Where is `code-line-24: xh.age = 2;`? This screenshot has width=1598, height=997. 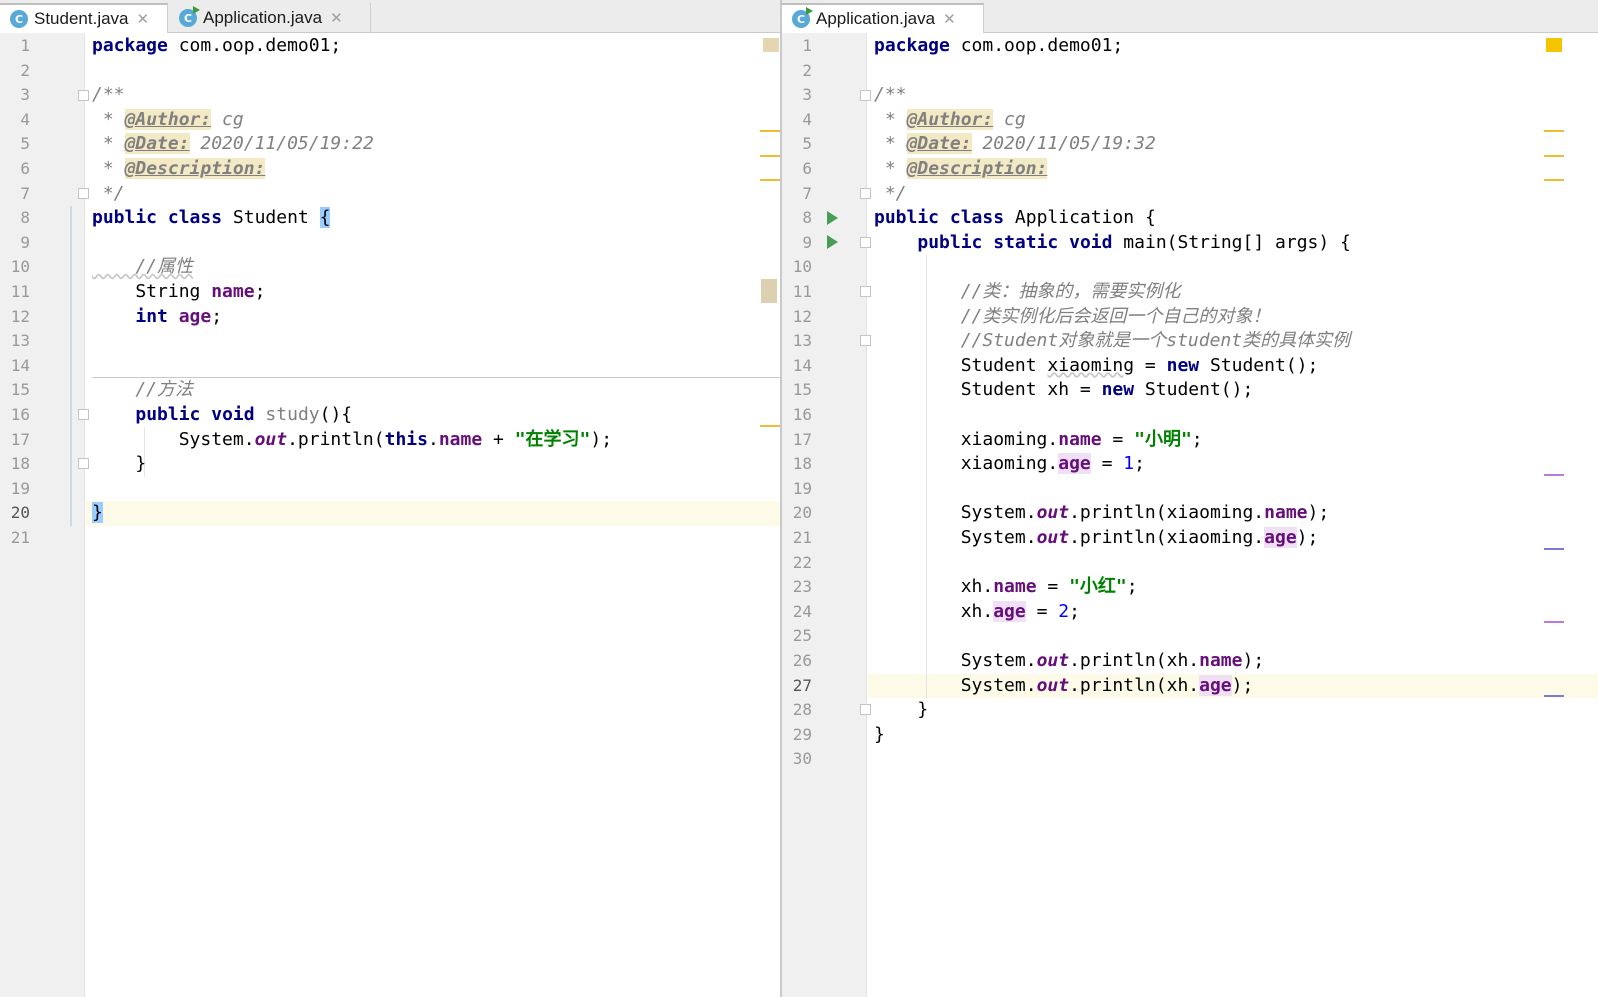
code-line-24: xh.age = 2; is located at coordinates (977, 611).